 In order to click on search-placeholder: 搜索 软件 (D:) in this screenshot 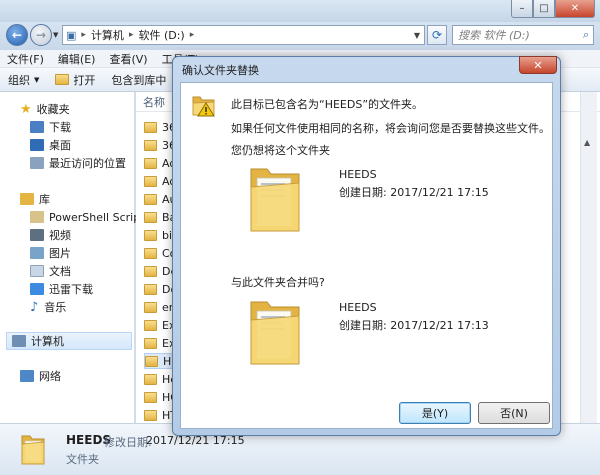, I will do `click(494, 35)`.